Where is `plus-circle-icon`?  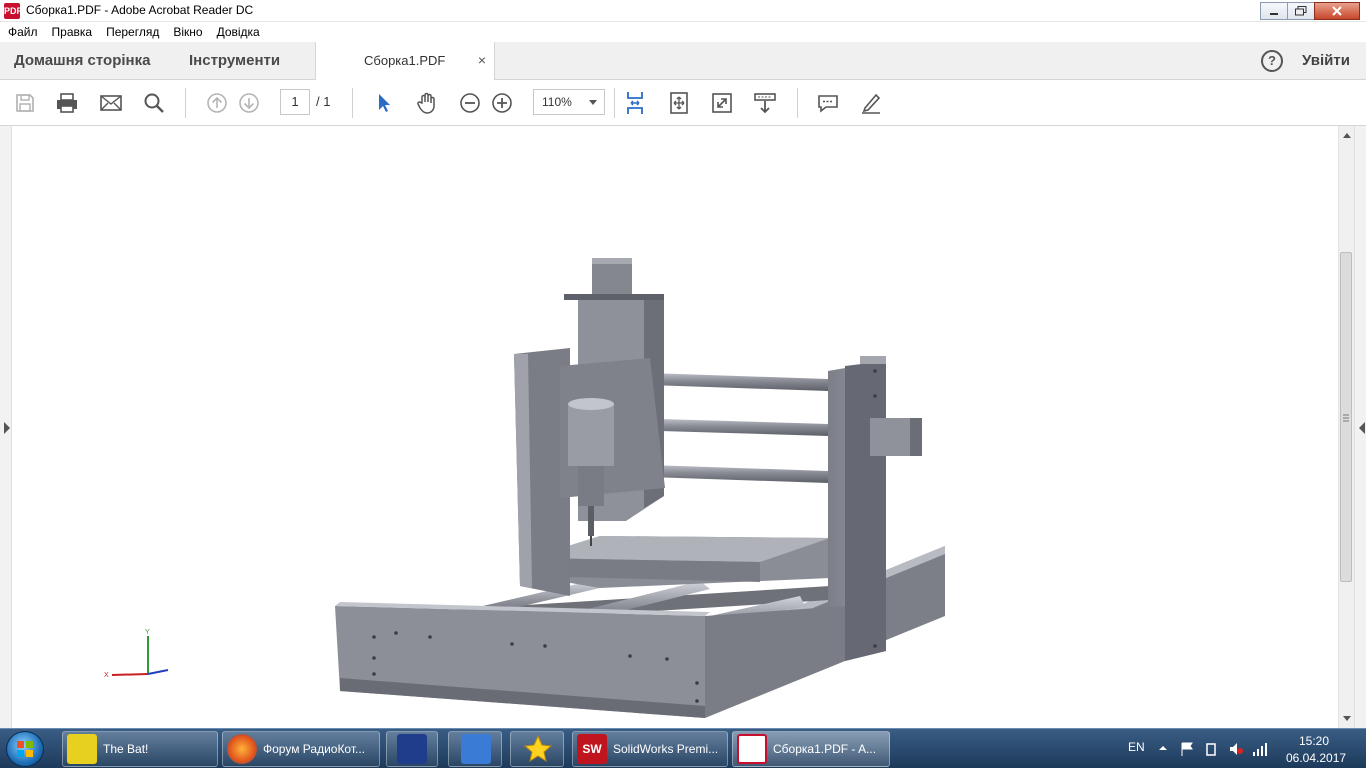
plus-circle-icon is located at coordinates (502, 103).